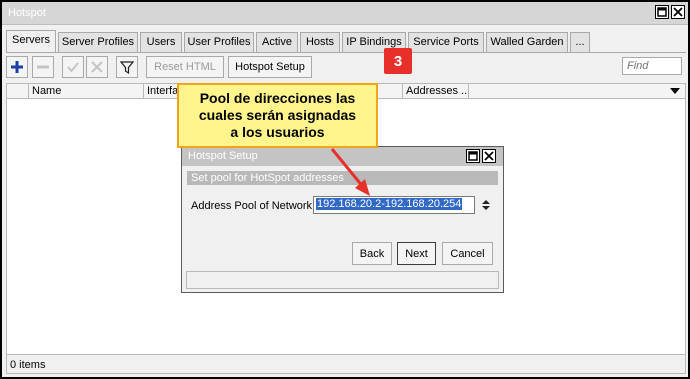 The width and height of the screenshot is (690, 379). What do you see at coordinates (372, 253) in the screenshot?
I see `back-button: Back` at bounding box center [372, 253].